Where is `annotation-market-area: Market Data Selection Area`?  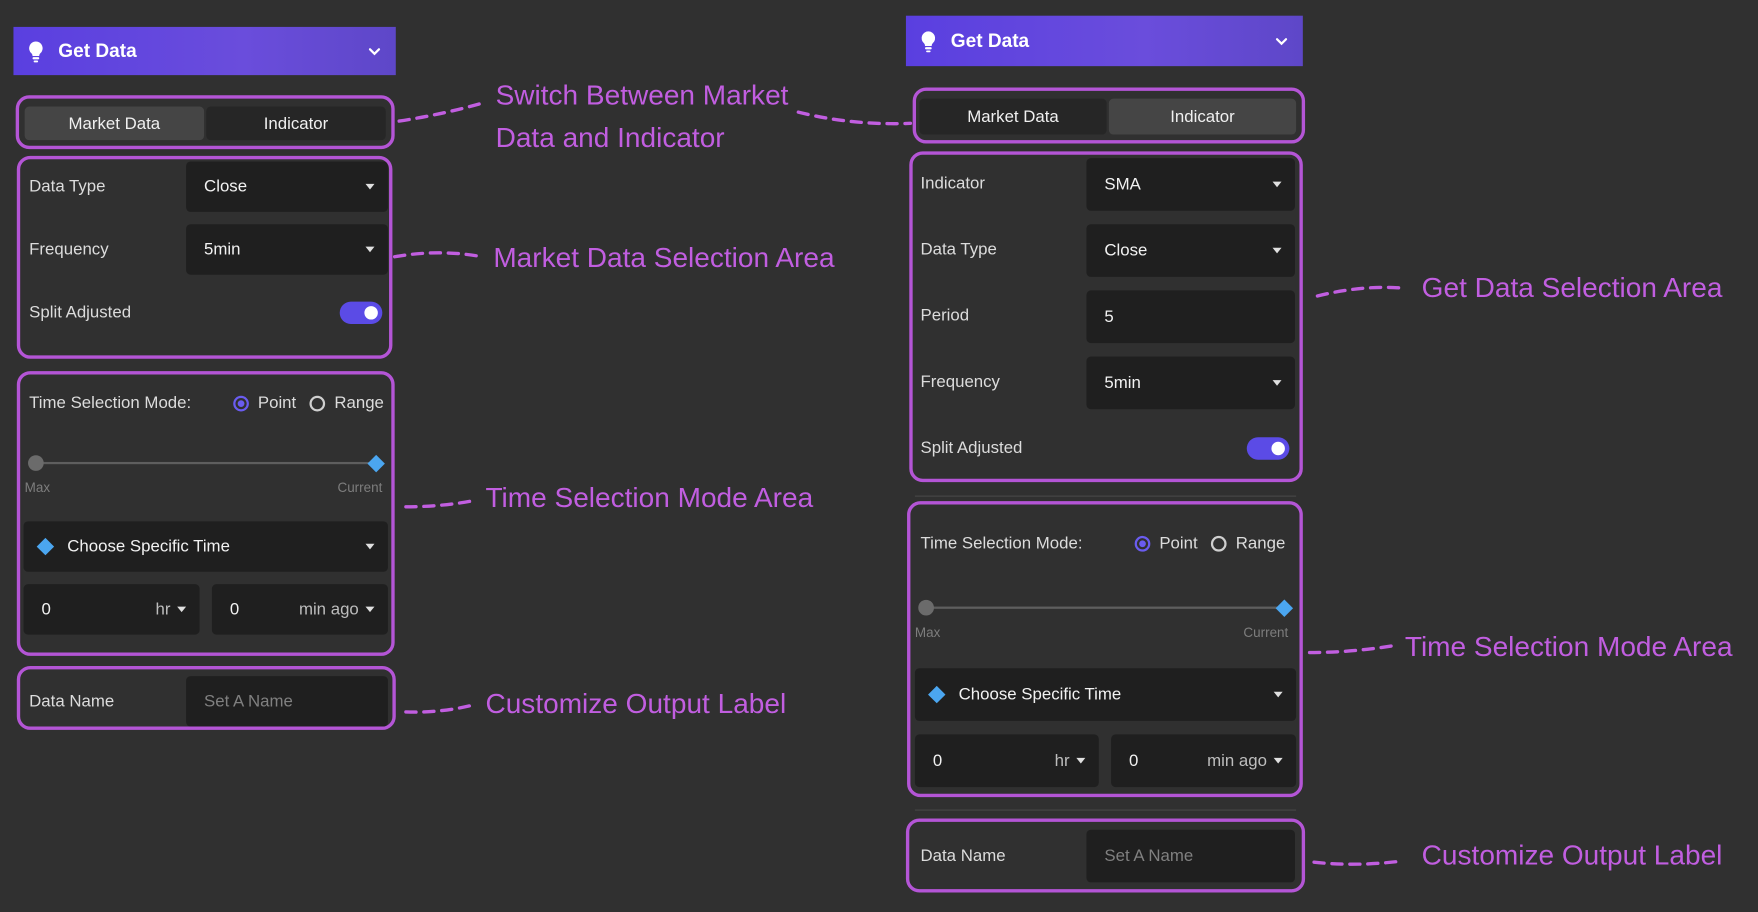
annotation-market-area: Market Data Selection Area is located at coordinates (664, 258).